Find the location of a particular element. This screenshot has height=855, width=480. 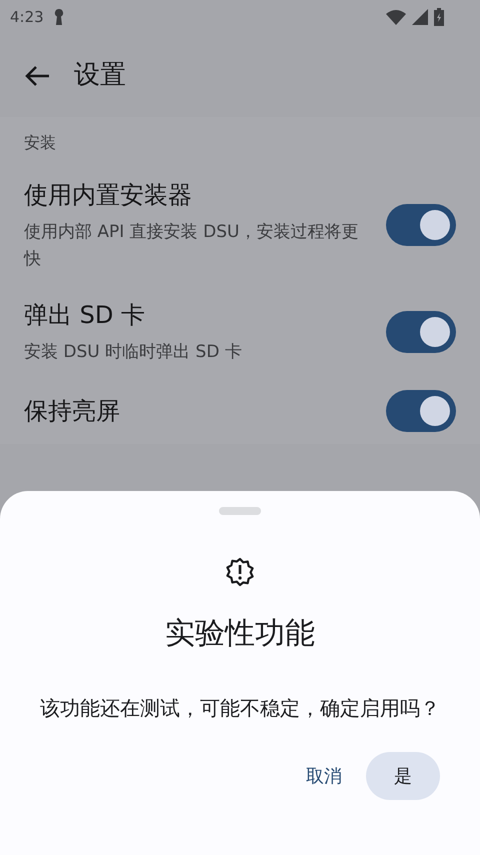

battery-icon is located at coordinates (439, 17).